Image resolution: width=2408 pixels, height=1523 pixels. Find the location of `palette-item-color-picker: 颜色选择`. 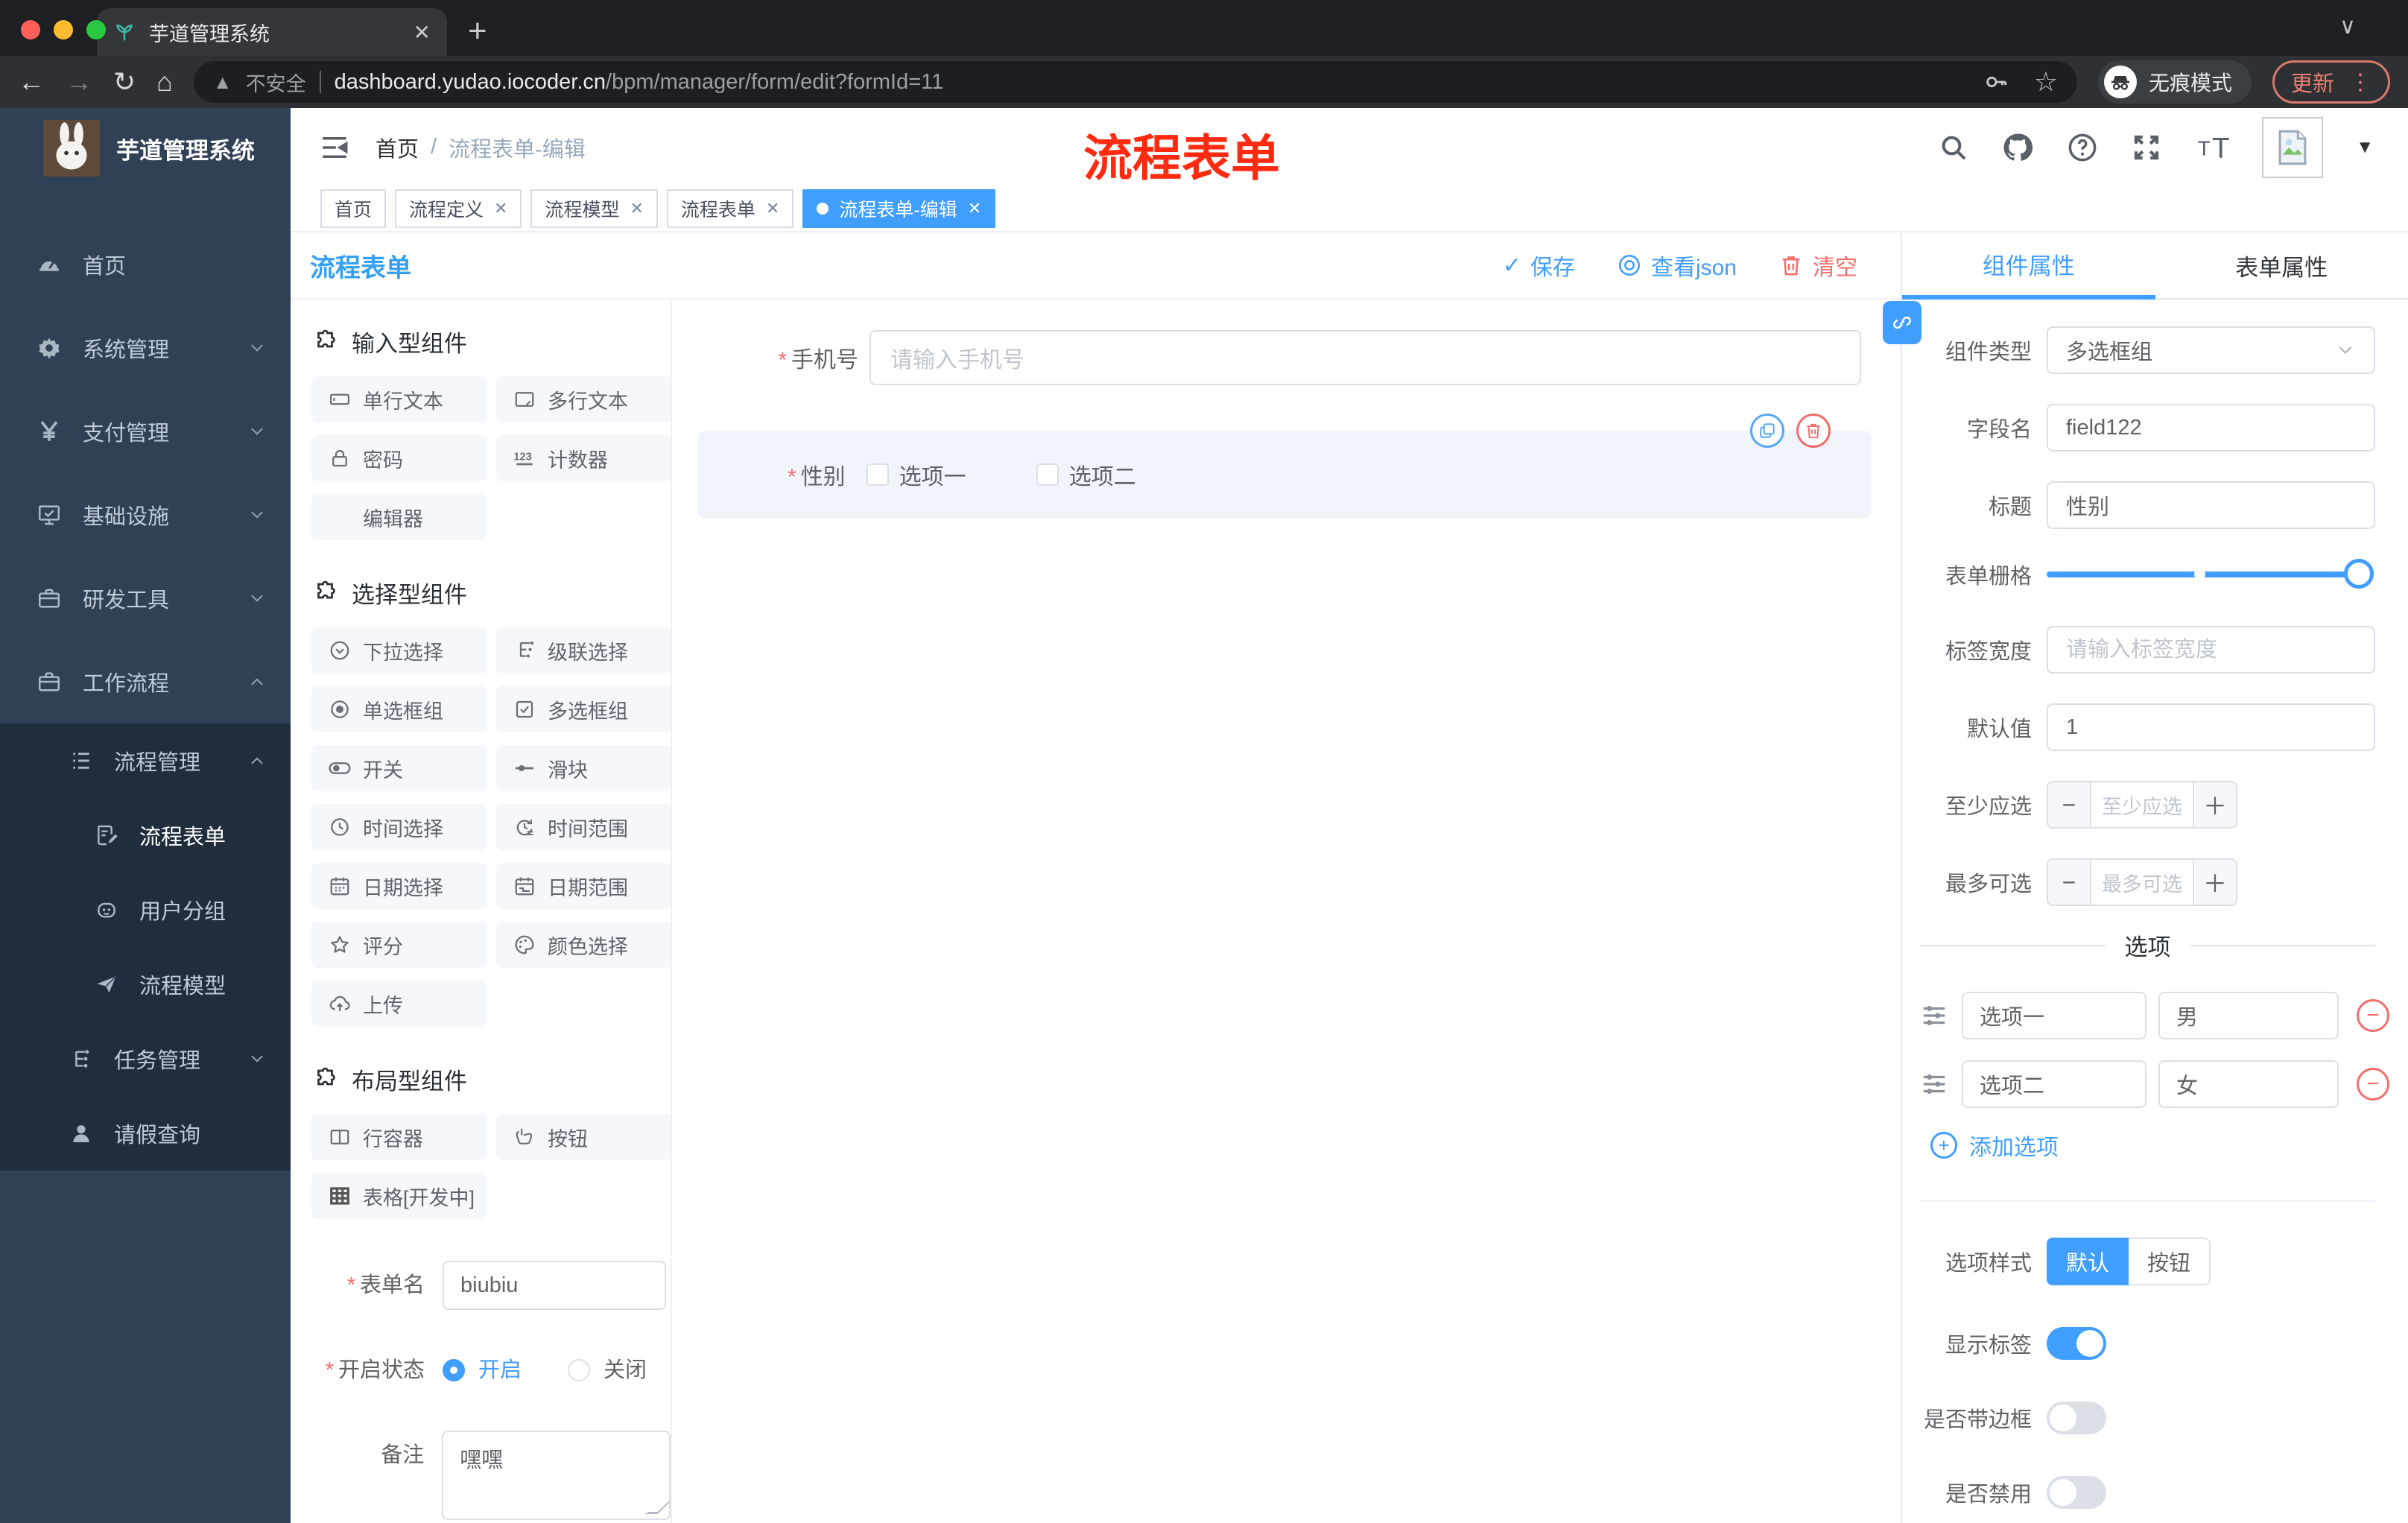

palette-item-color-picker: 颜色选择 is located at coordinates (583, 945).